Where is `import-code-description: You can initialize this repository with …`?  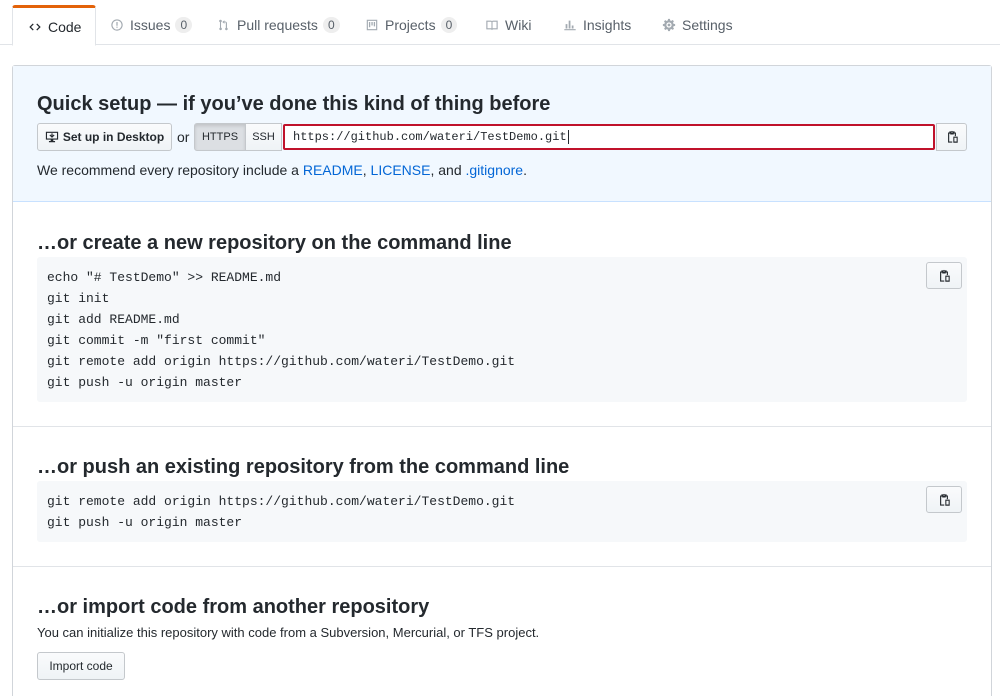
import-code-description: You can initialize this repository with … is located at coordinates (288, 632).